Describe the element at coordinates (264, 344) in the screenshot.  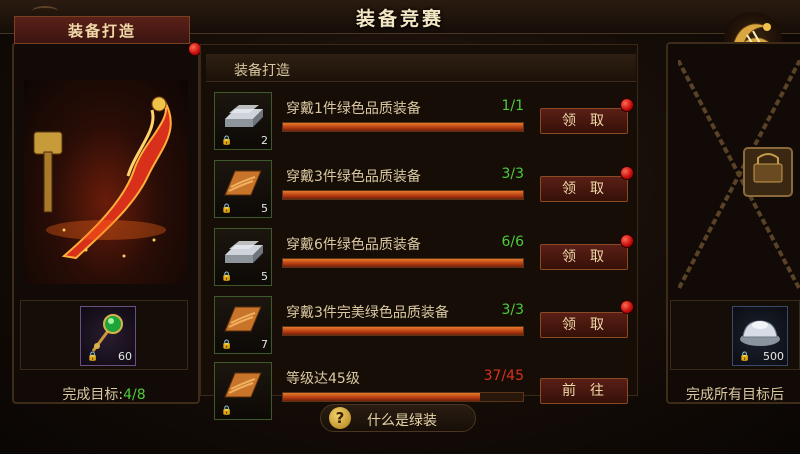
I see `item-quantity: 7` at that location.